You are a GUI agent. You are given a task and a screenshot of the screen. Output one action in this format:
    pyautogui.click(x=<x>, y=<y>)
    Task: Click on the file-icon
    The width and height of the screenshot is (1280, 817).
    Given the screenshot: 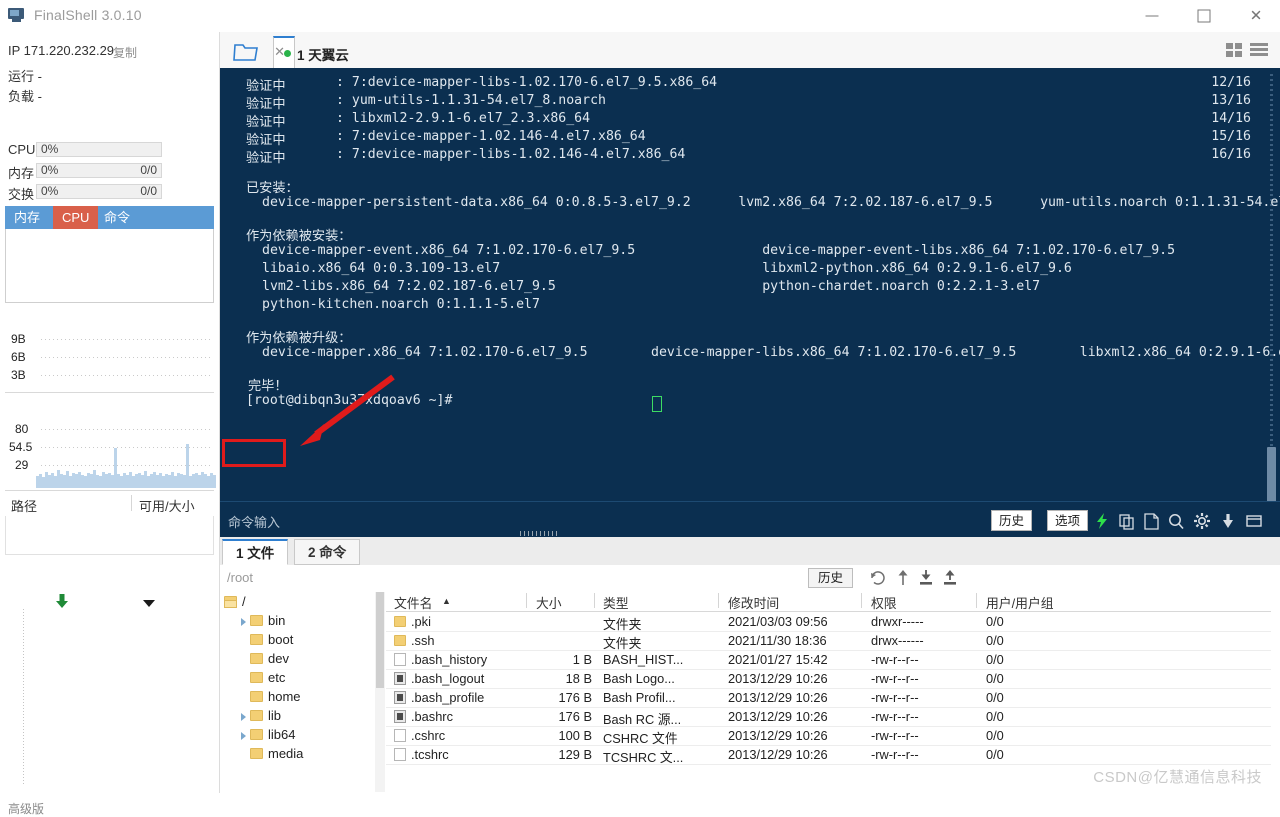 What is the action you would take?
    pyautogui.click(x=400, y=754)
    